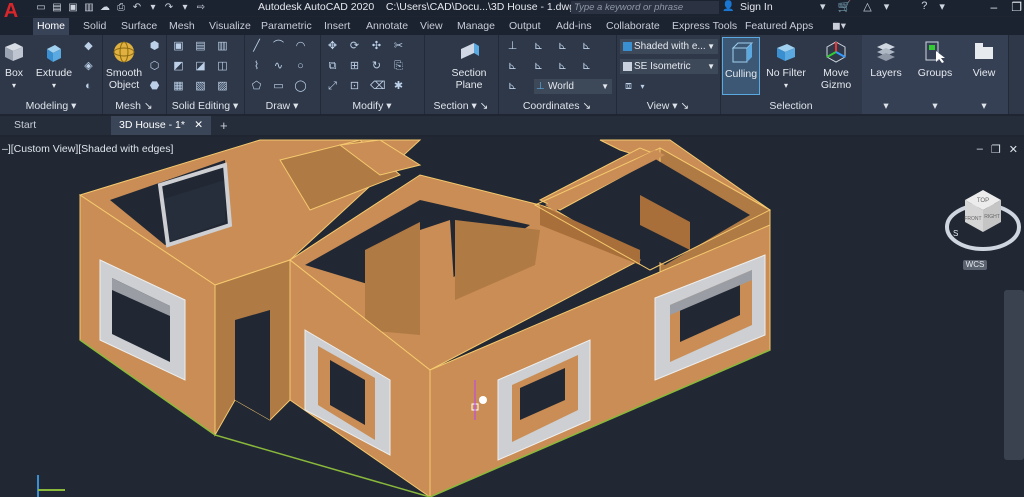 The height and width of the screenshot is (497, 1024). What do you see at coordinates (642, 86) in the screenshot?
I see `viewport-config-dropdown-icon: ▾` at bounding box center [642, 86].